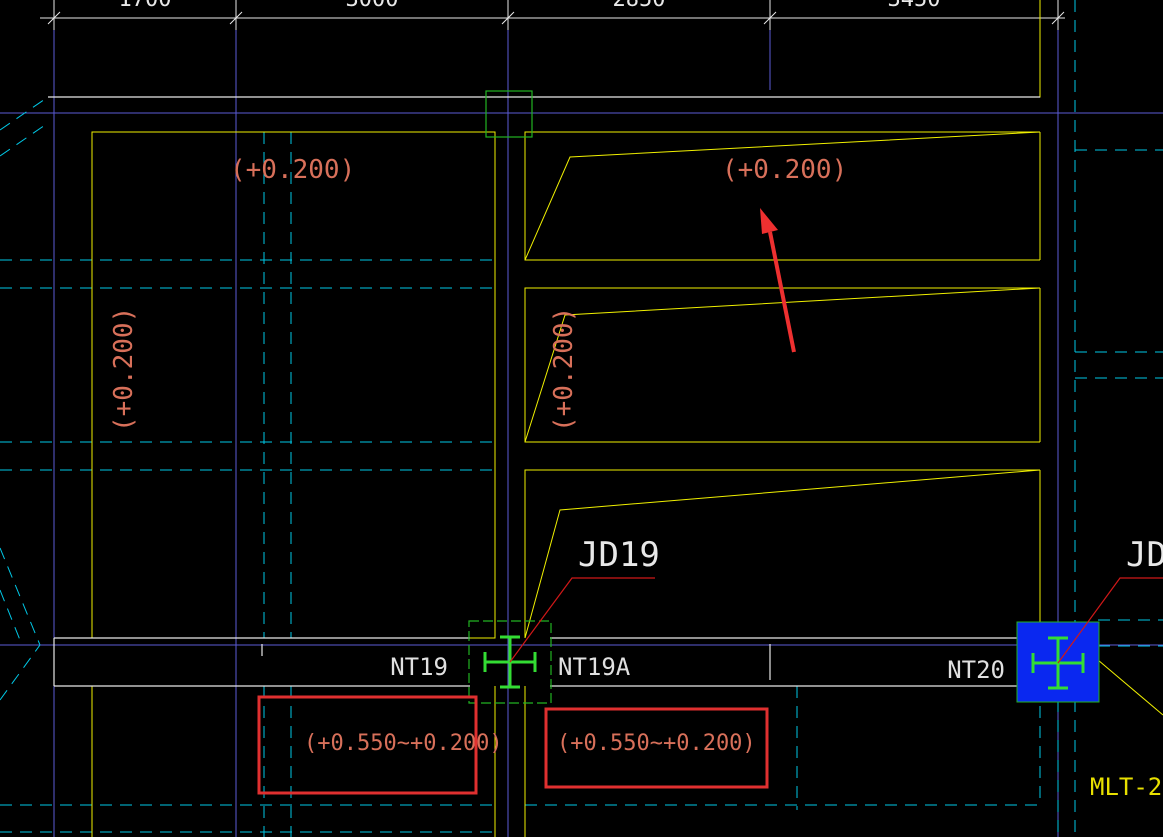  Describe the element at coordinates (619, 555) in the screenshot. I see `joint-label-jd19: JD19` at that location.